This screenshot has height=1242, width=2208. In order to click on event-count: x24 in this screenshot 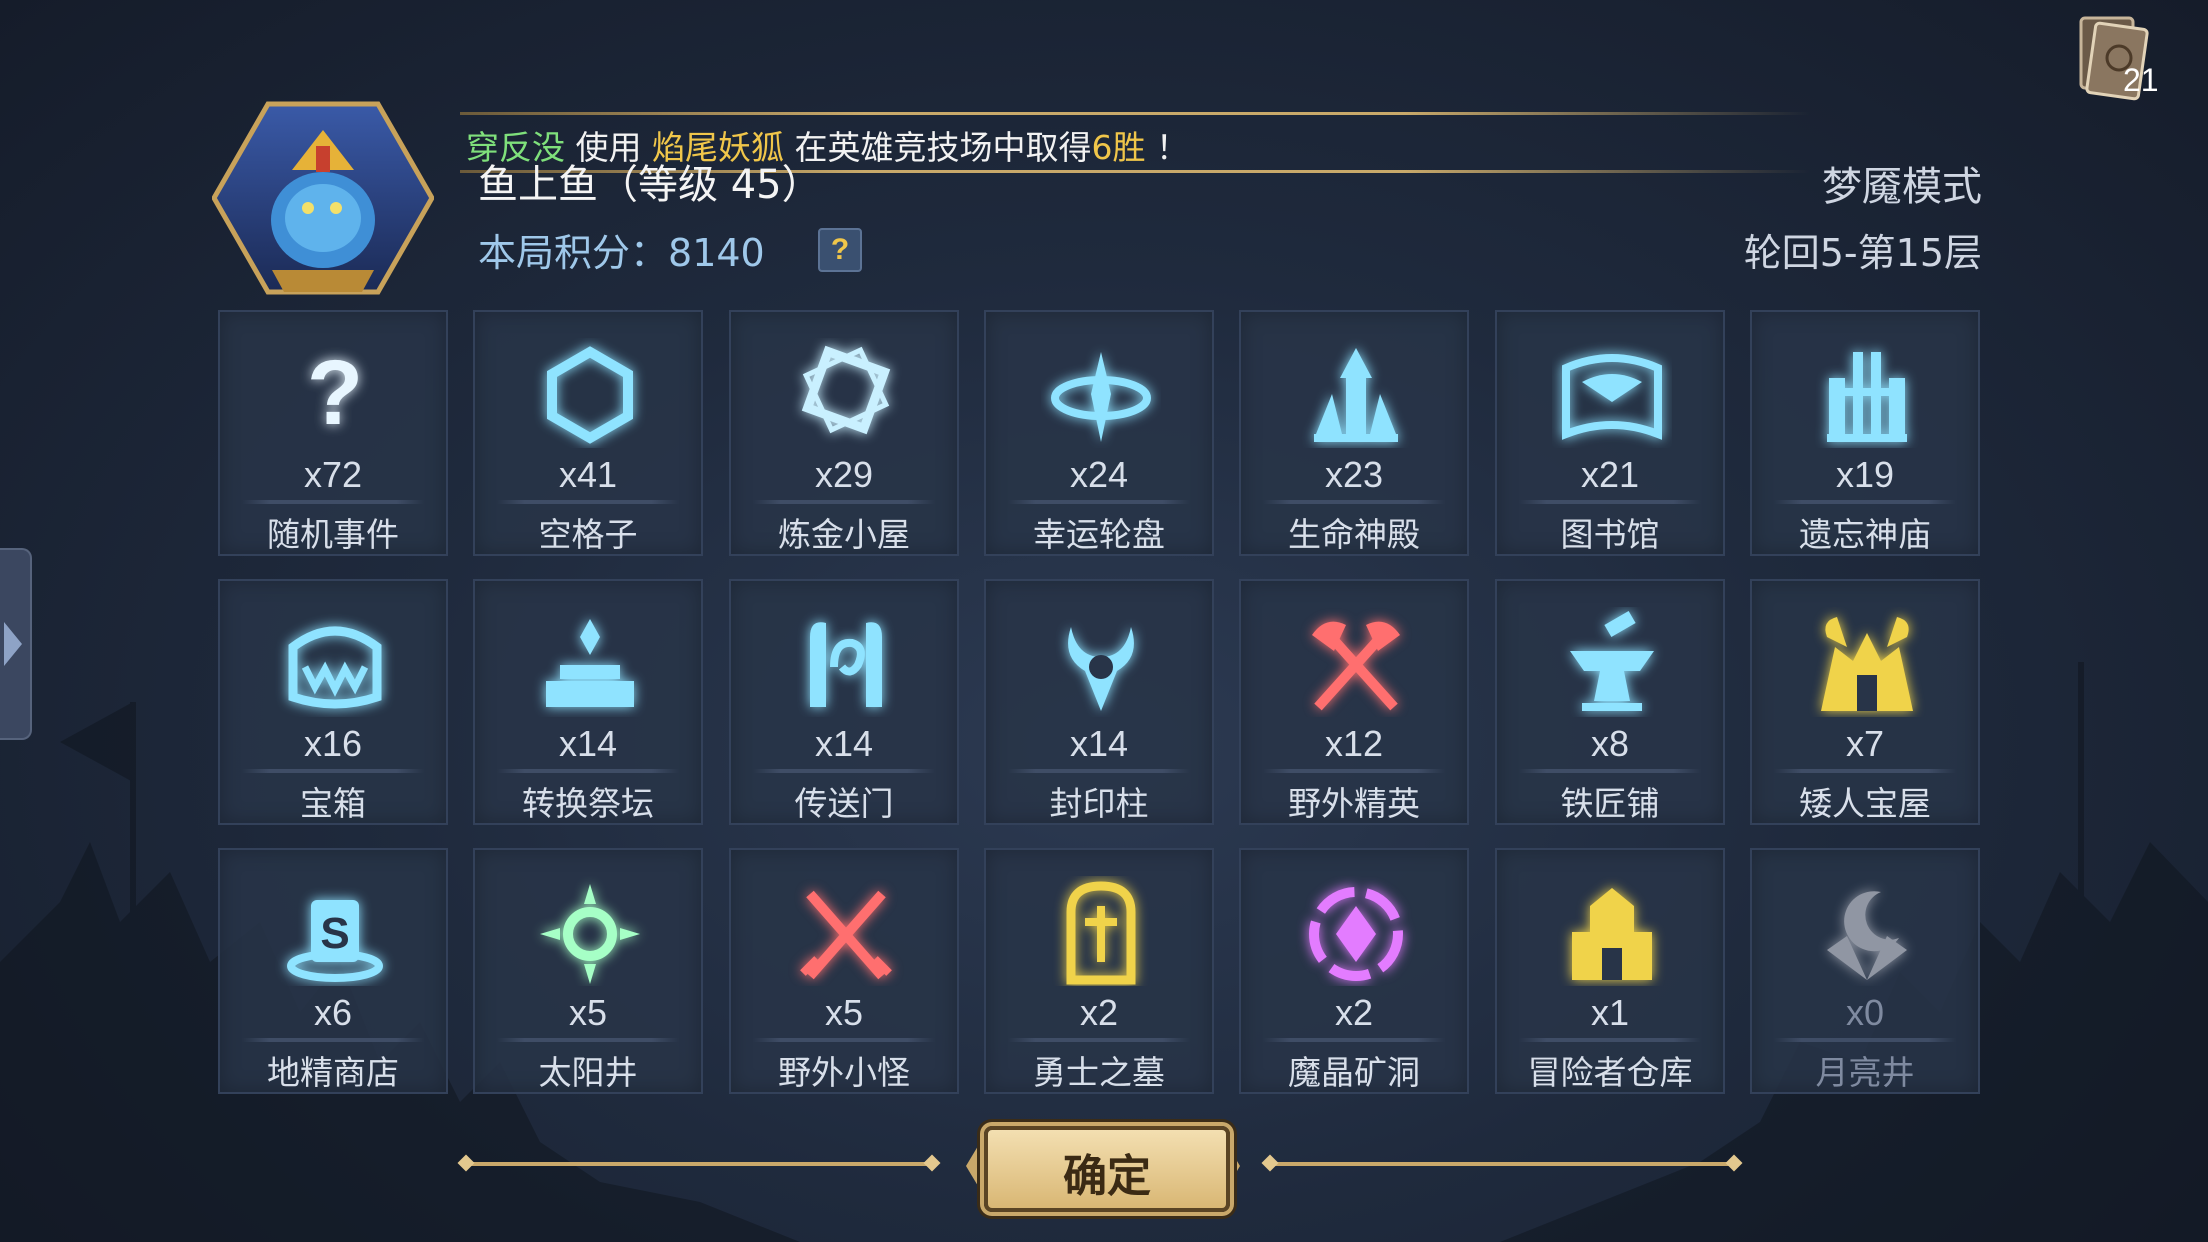, I will do `click(1099, 474)`.